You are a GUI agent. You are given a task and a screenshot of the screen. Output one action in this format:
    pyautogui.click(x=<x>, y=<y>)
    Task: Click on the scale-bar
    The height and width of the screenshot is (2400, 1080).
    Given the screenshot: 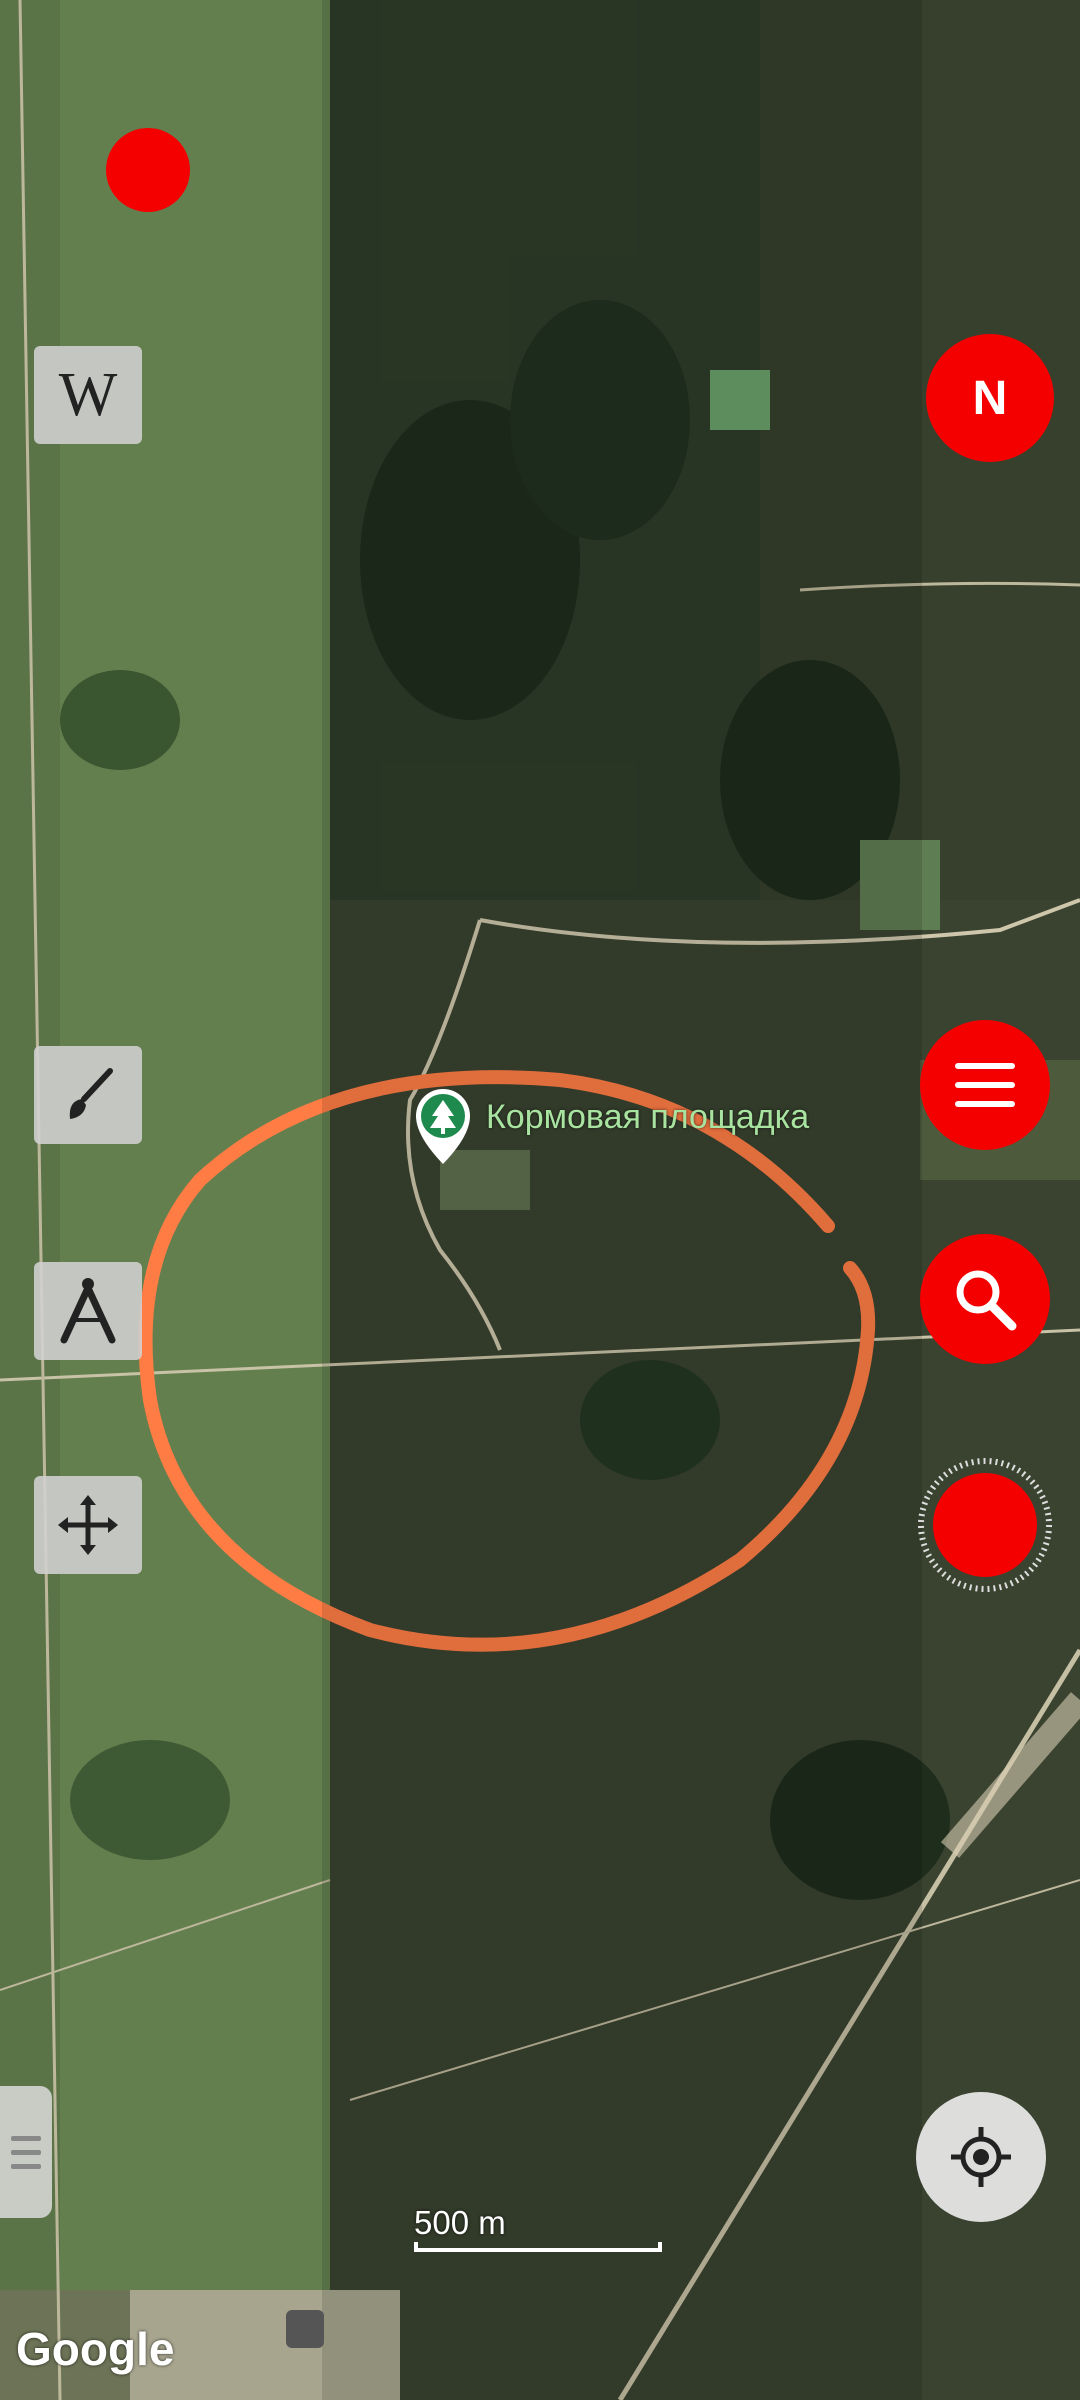 What is the action you would take?
    pyautogui.click(x=538, y=2247)
    